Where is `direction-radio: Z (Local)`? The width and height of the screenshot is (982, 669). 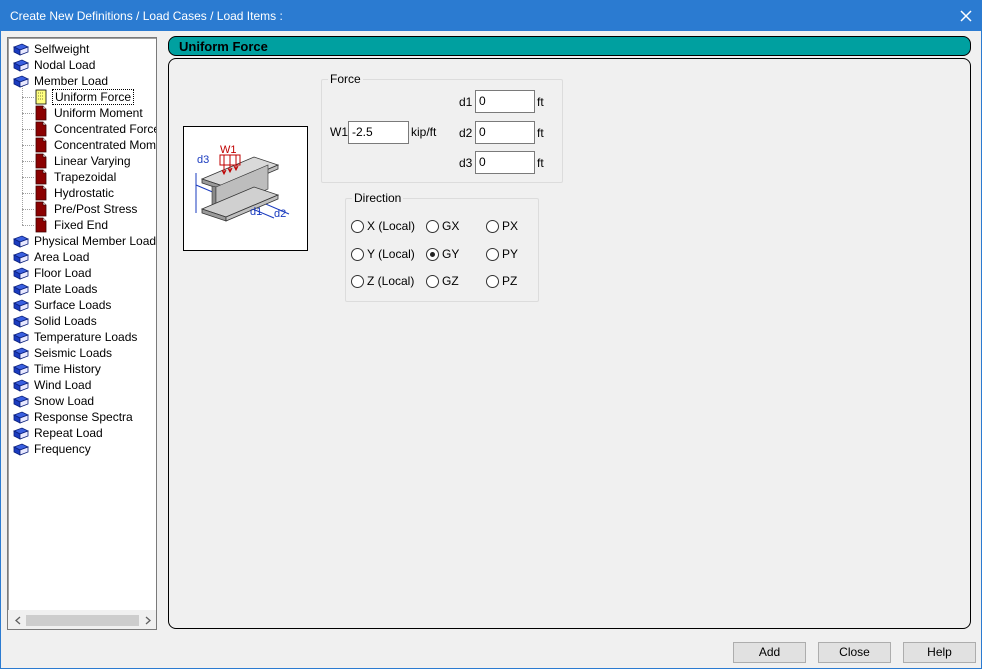 direction-radio: Z (Local) is located at coordinates (382, 281).